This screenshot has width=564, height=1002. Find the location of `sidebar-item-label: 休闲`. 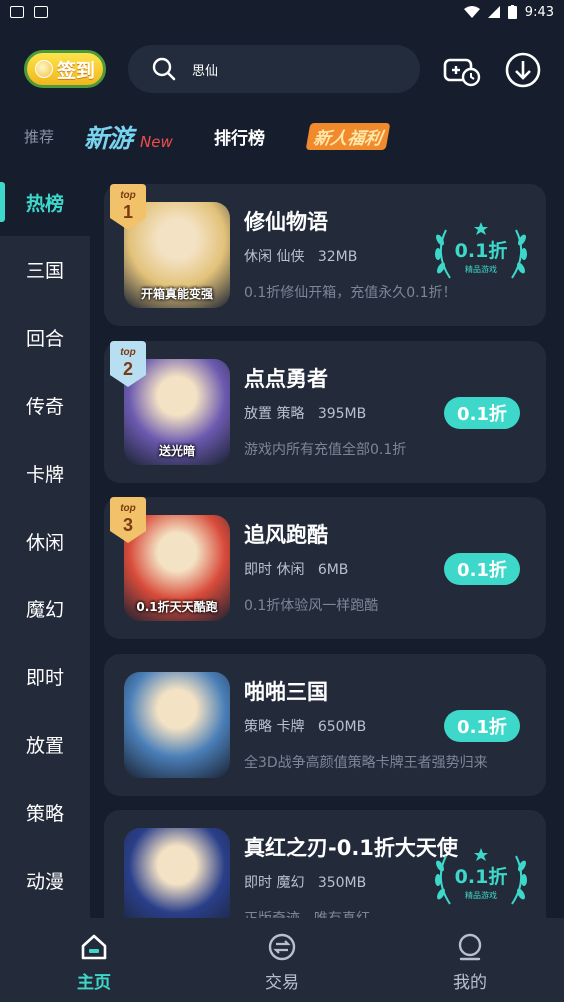

sidebar-item-label: 休闲 is located at coordinates (44, 542).